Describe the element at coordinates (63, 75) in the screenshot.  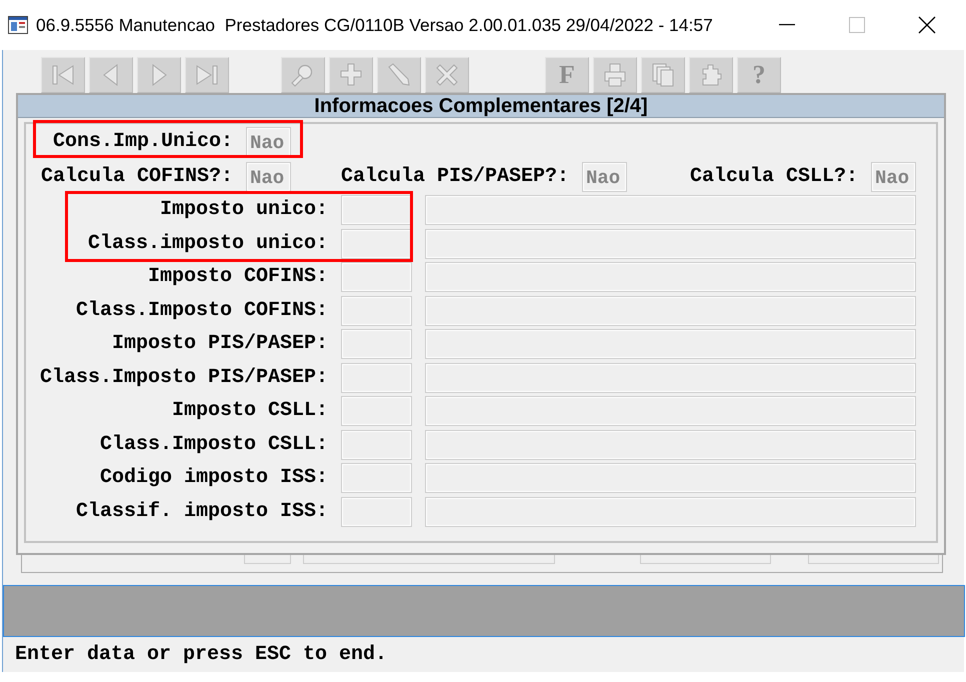
I see `skip-back-icon` at that location.